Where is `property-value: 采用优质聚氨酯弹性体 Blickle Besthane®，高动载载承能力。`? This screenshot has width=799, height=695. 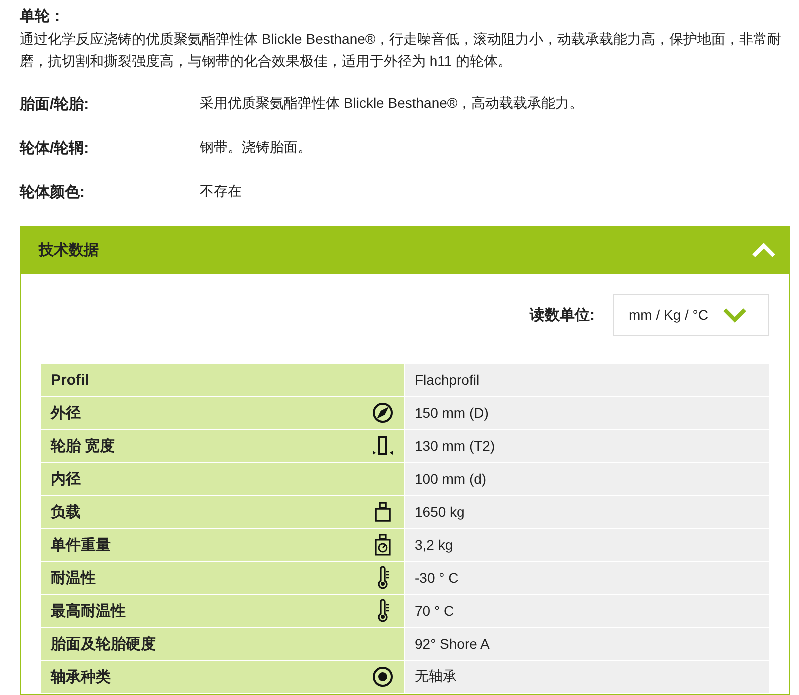
property-value: 采用优质聚氨酯弹性体 Blickle Besthane®，高动载载承能力。 is located at coordinates (392, 104).